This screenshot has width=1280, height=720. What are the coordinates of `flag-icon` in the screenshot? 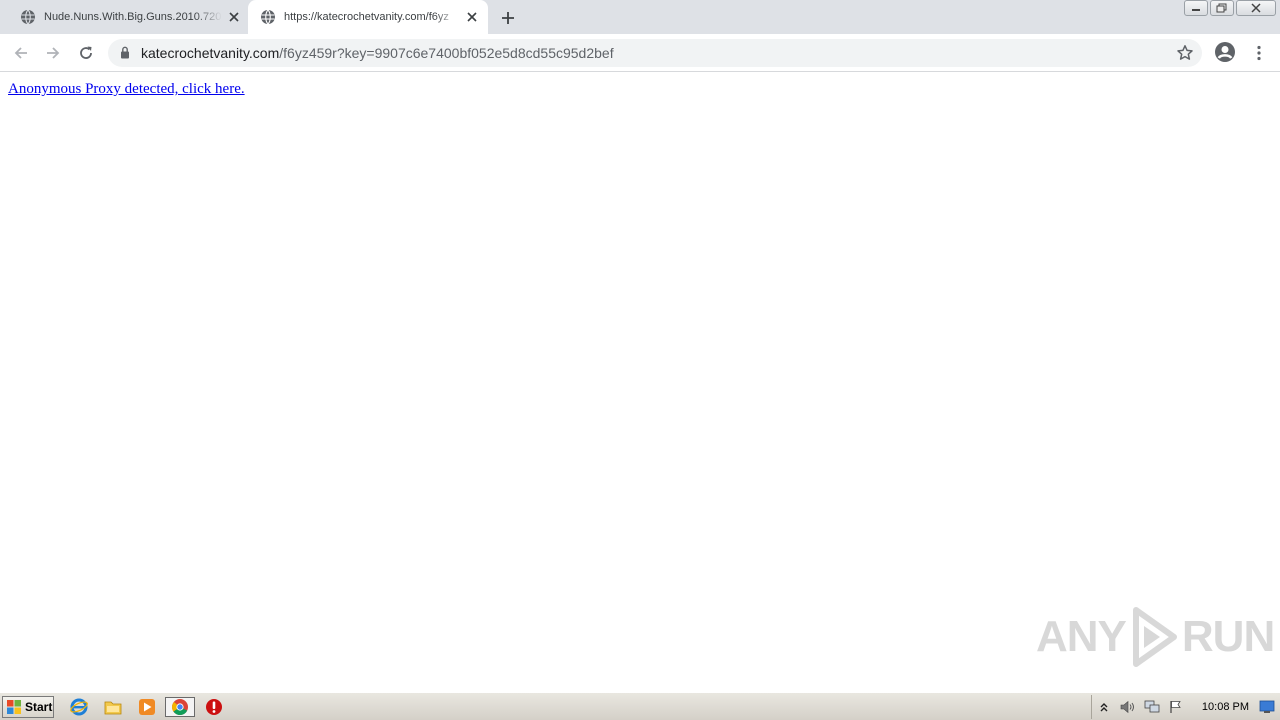 It's located at (1175, 707).